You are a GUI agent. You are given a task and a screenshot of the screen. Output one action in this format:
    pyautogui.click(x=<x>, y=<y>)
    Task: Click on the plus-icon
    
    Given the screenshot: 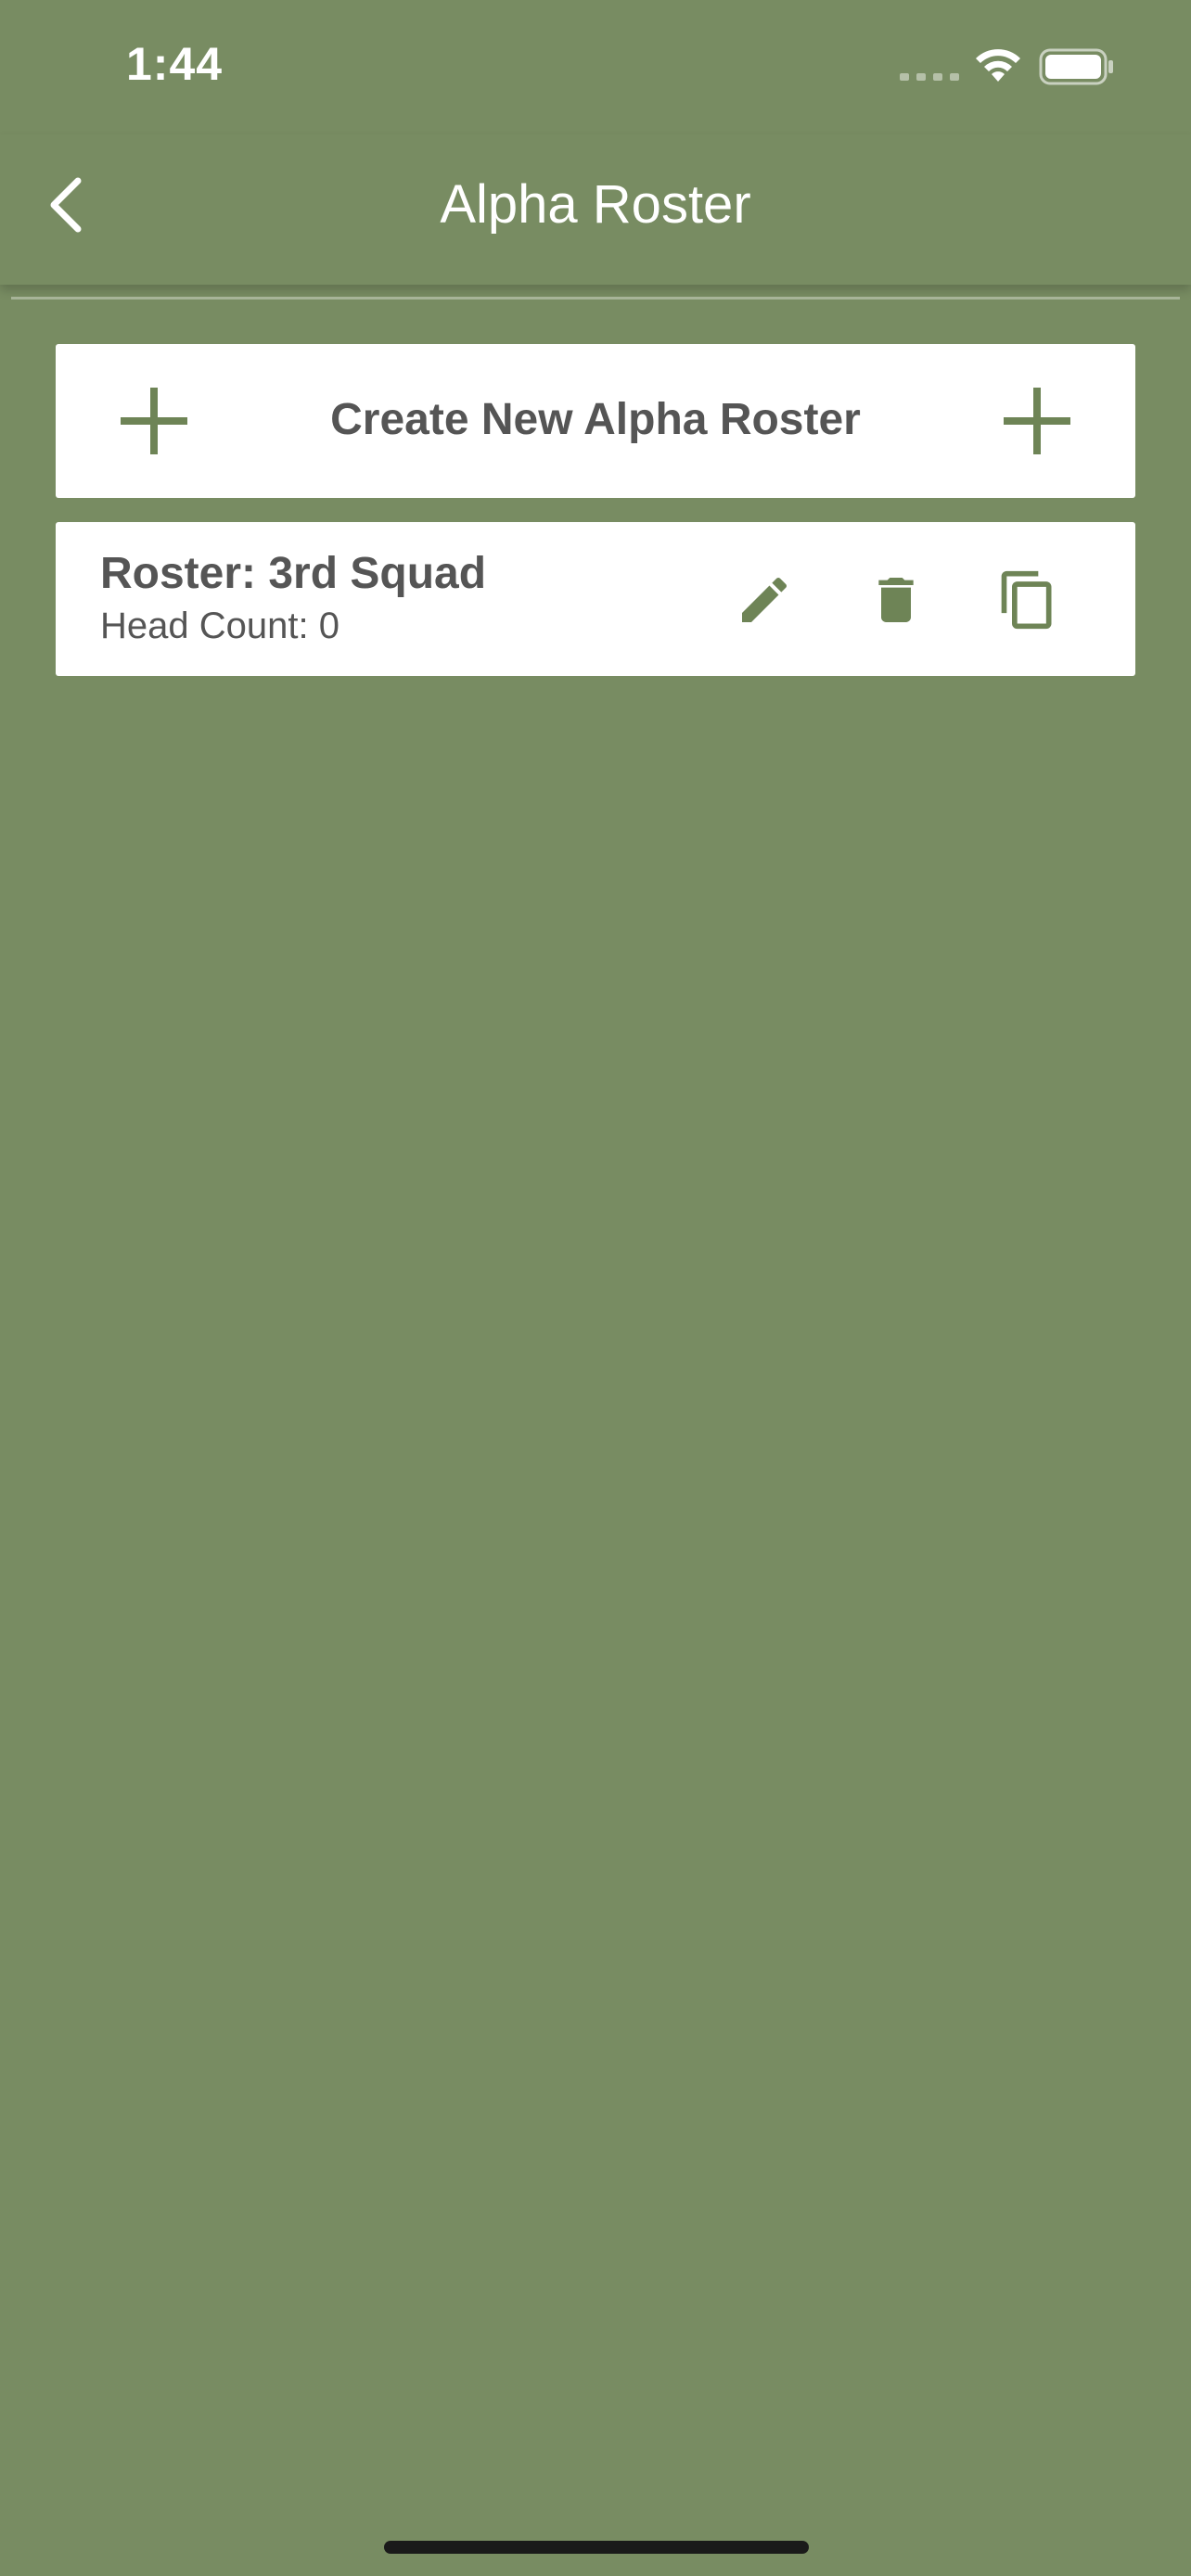 What is the action you would take?
    pyautogui.click(x=1037, y=421)
    